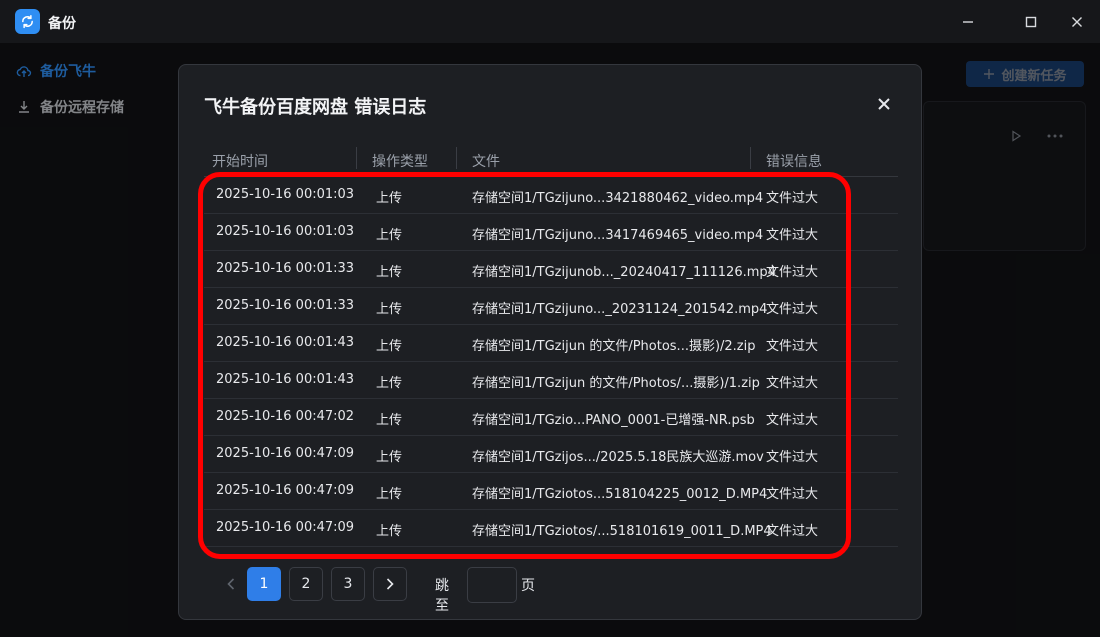  What do you see at coordinates (315, 107) in the screenshot?
I see `dialog-title: 飞牛备份百度网盘 错误日志` at bounding box center [315, 107].